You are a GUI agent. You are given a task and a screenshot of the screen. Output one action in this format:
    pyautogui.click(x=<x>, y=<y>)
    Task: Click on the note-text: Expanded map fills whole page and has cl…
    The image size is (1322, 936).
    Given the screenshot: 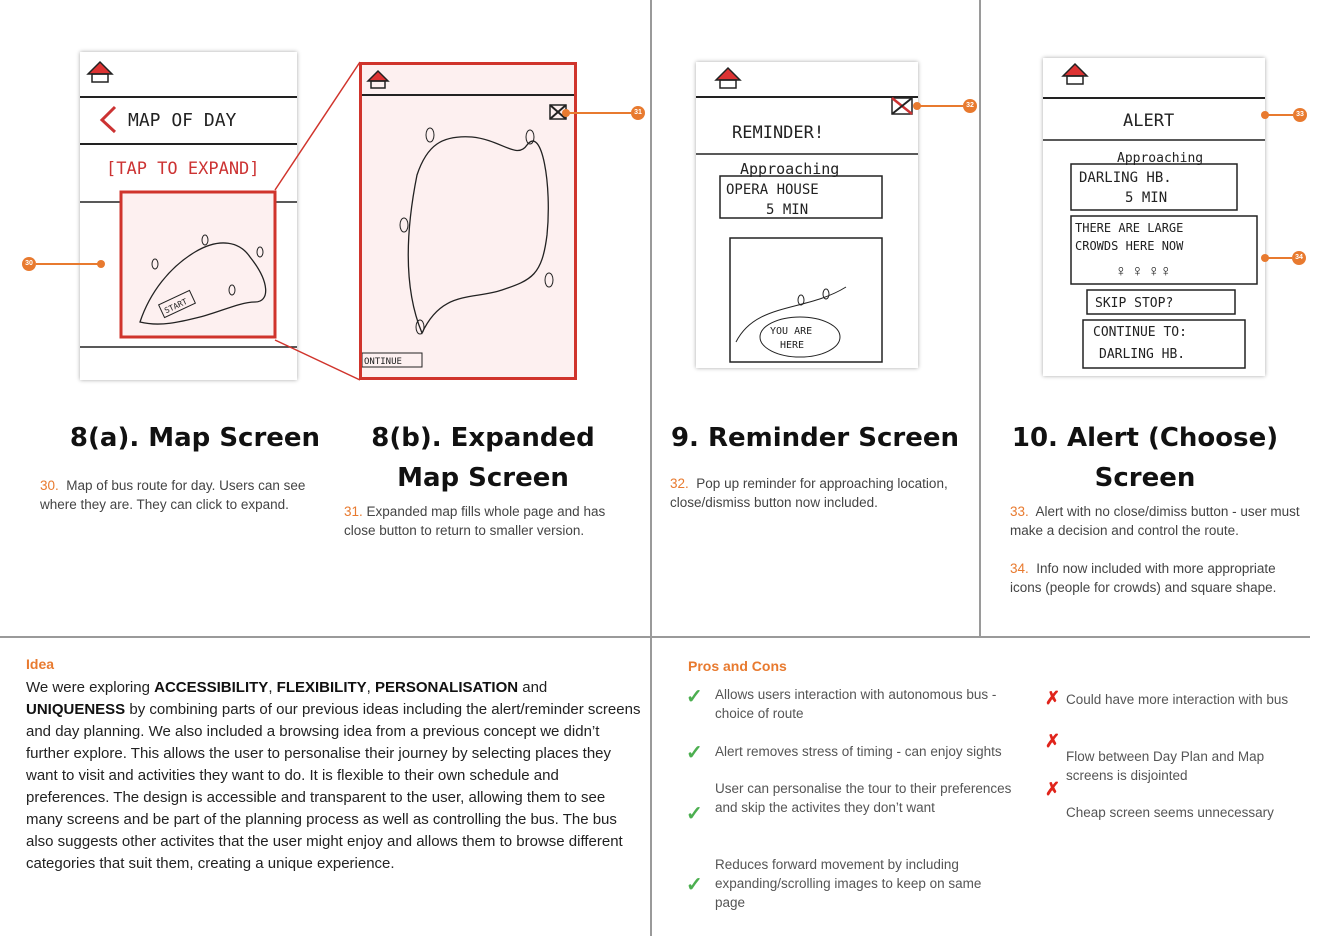 What is the action you would take?
    pyautogui.click(x=475, y=521)
    